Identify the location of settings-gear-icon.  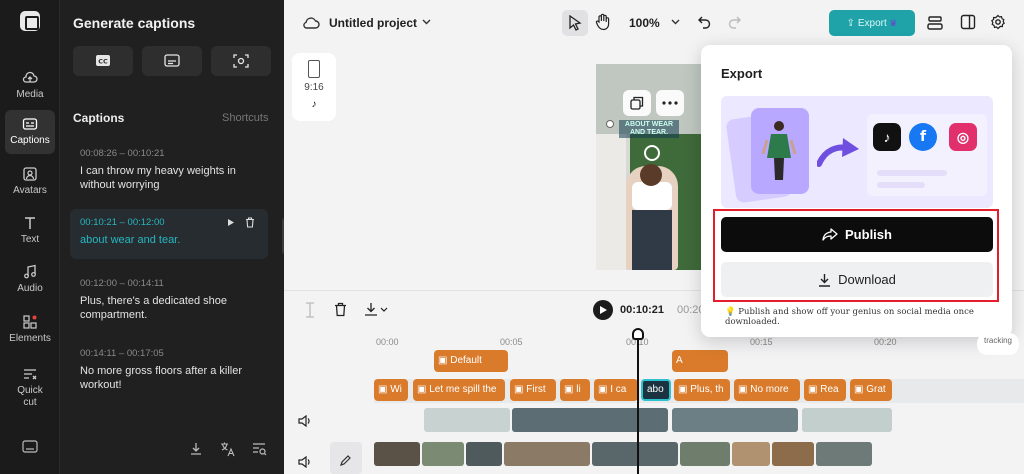
(998, 22).